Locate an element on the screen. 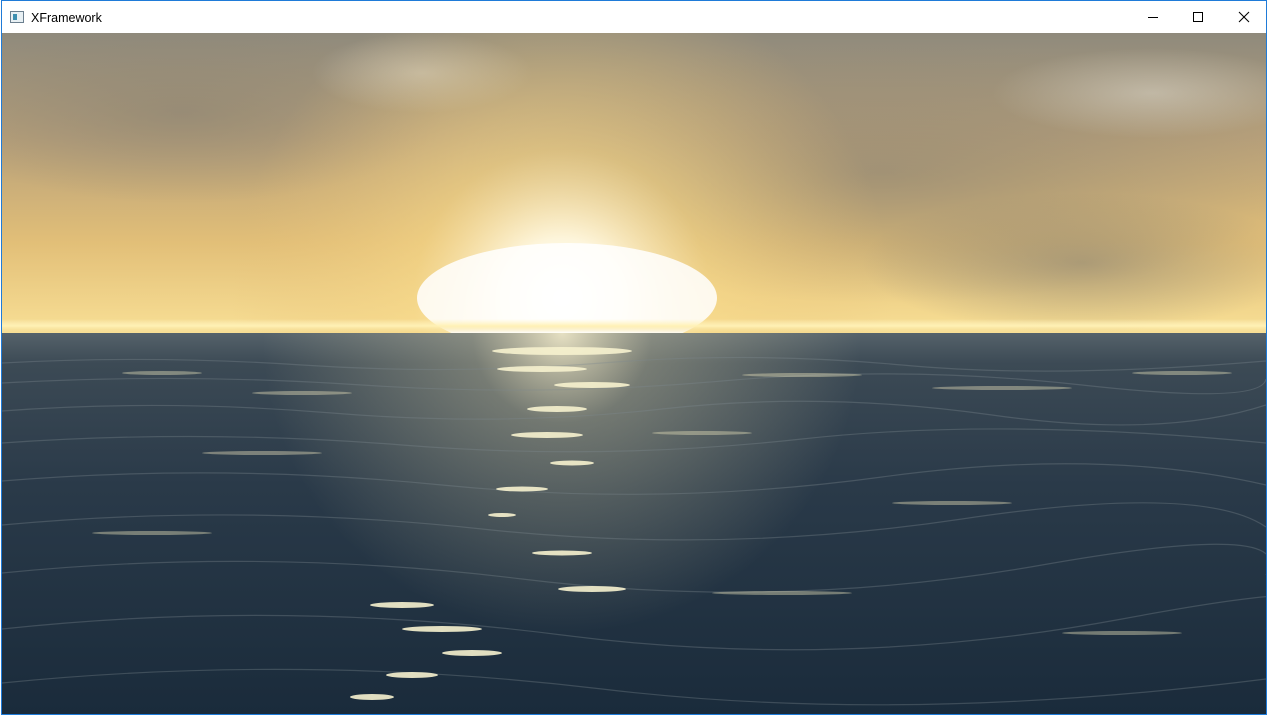 The height and width of the screenshot is (716, 1269). maximize-button is located at coordinates (1198, 17).